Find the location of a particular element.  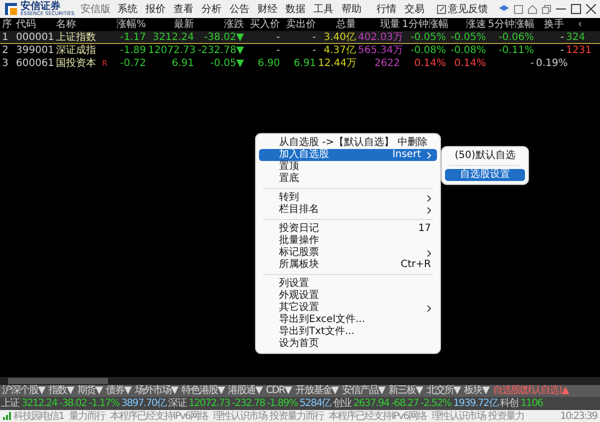

column-header: 涨跌 is located at coordinates (221, 24).